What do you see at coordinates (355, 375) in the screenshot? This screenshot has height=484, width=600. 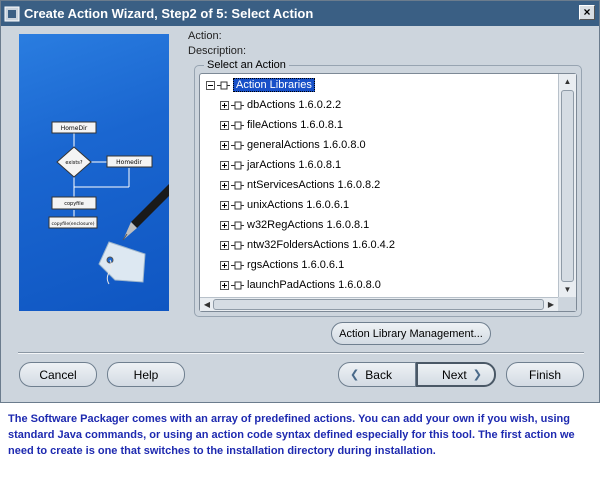 I see `chevron-left-icon: ❮` at bounding box center [355, 375].